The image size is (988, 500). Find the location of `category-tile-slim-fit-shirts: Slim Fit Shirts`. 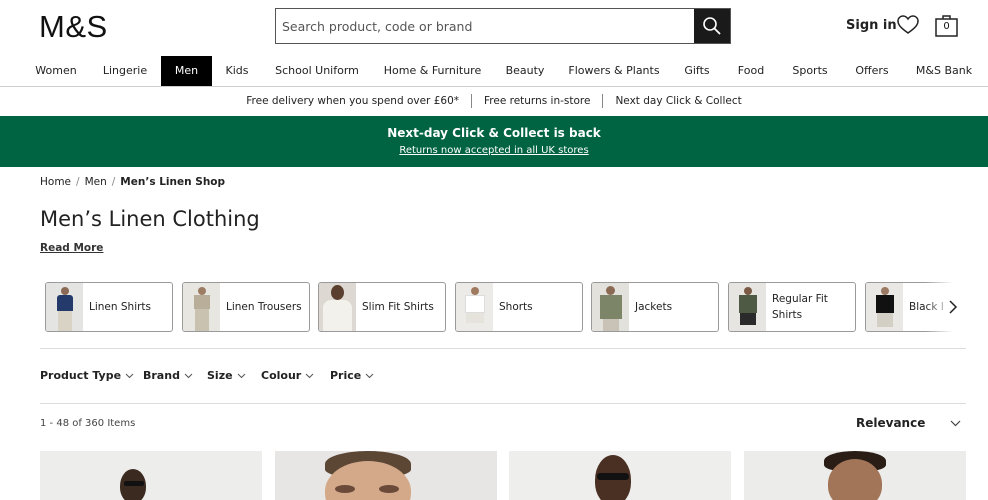

category-tile-slim-fit-shirts: Slim Fit Shirts is located at coordinates (382, 307).